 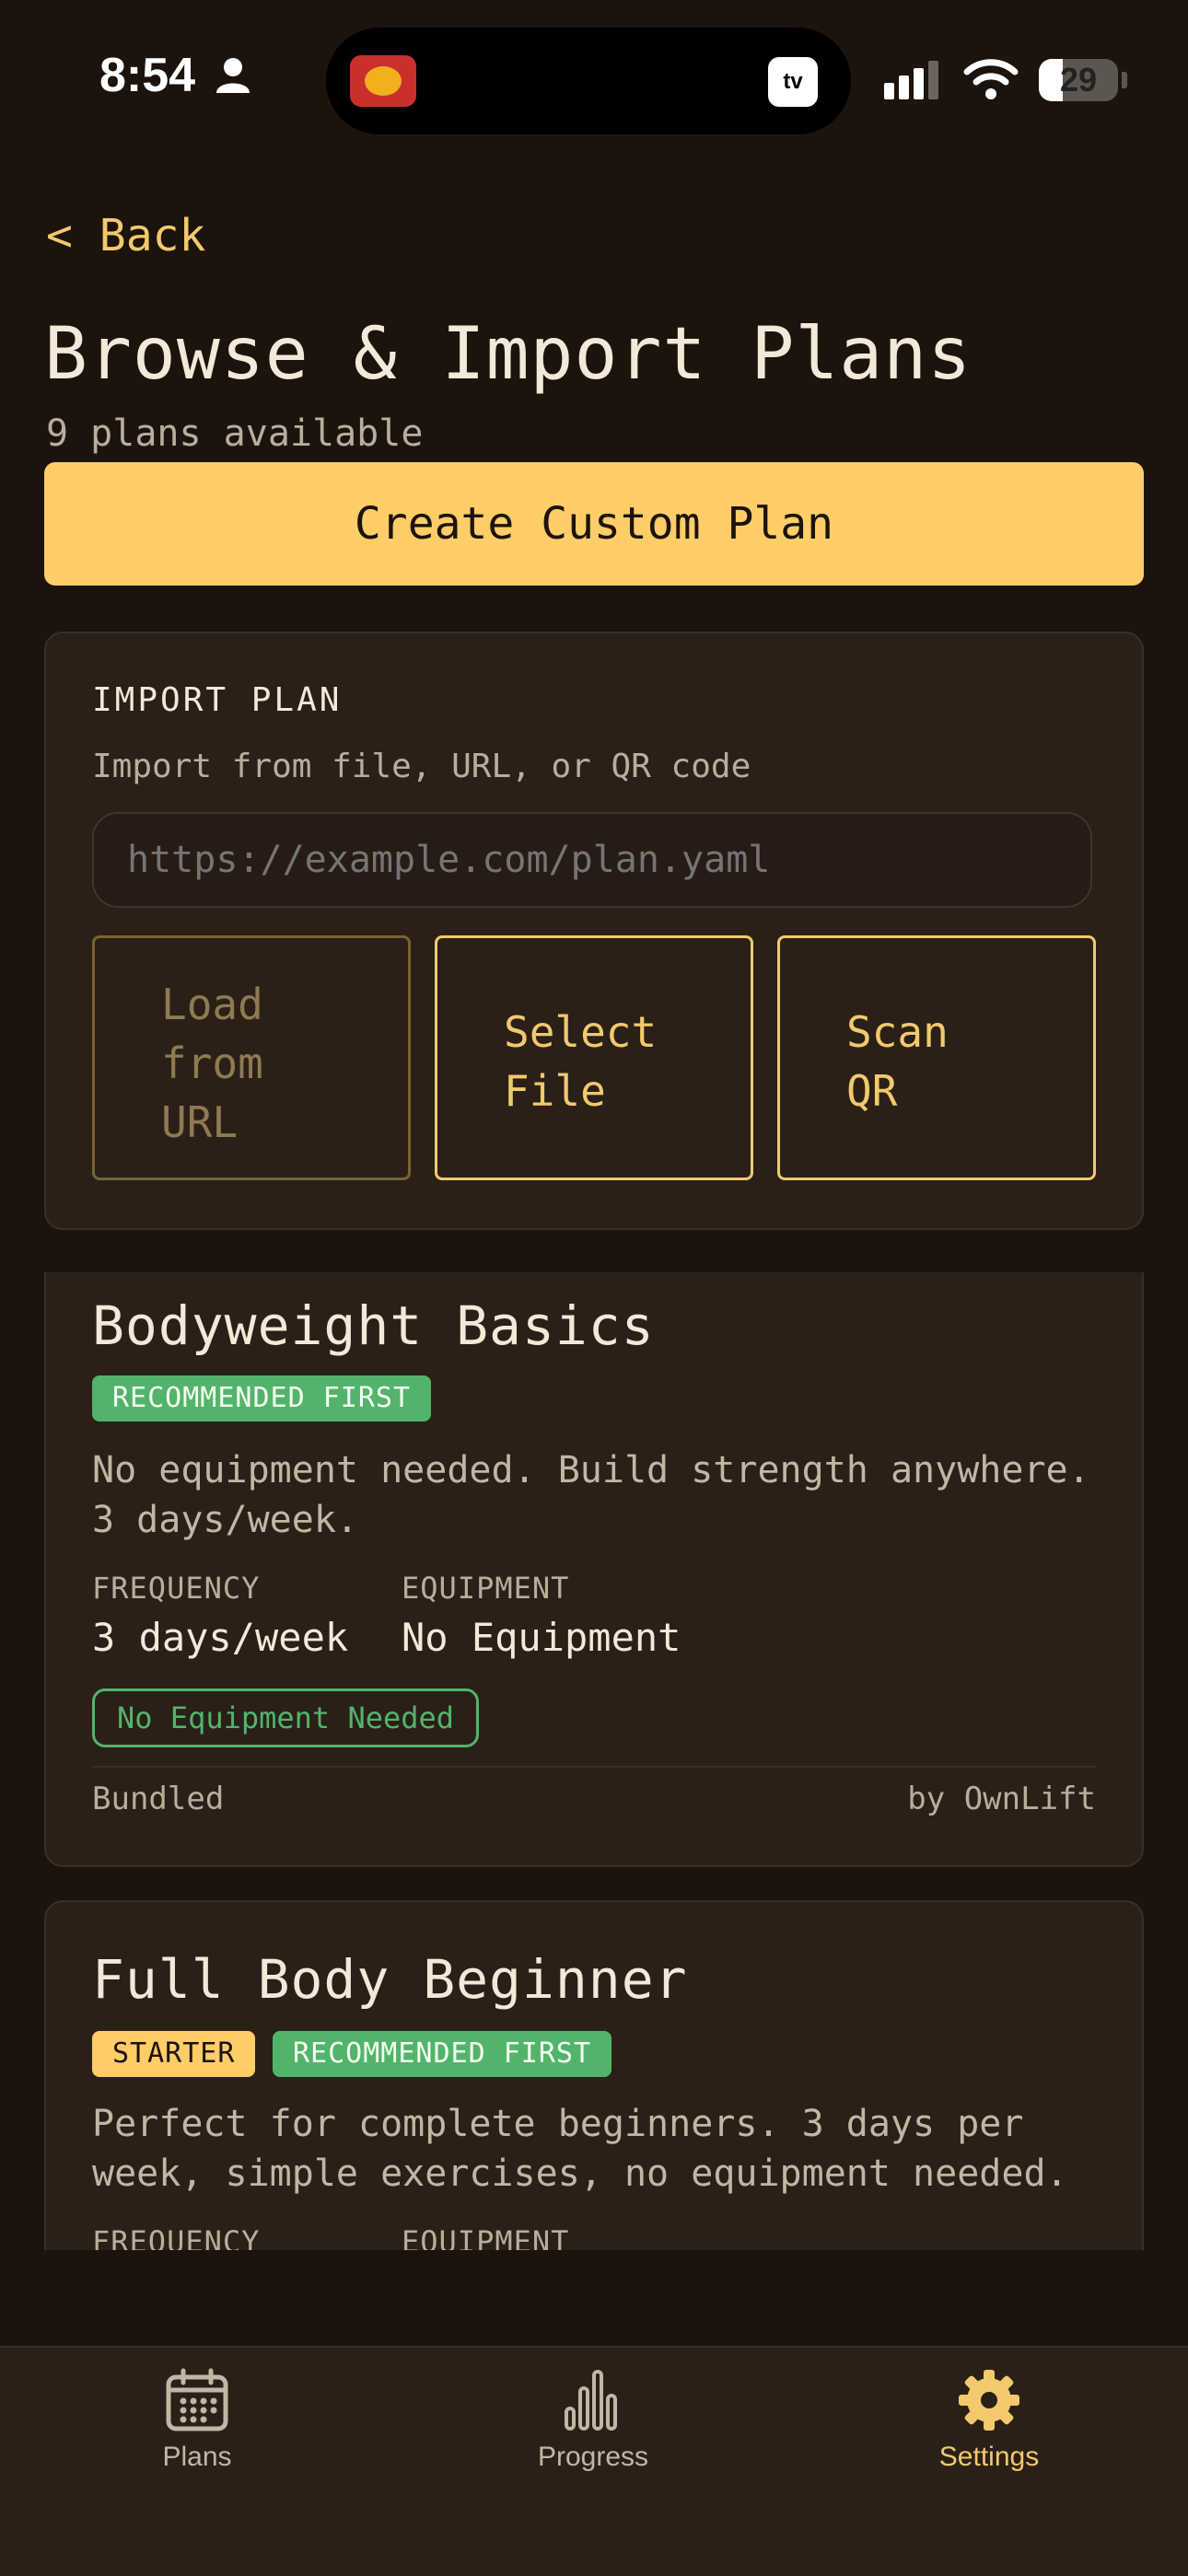 What do you see at coordinates (486, 1588) in the screenshot?
I see `equipment-label: EQUIPMENT` at bounding box center [486, 1588].